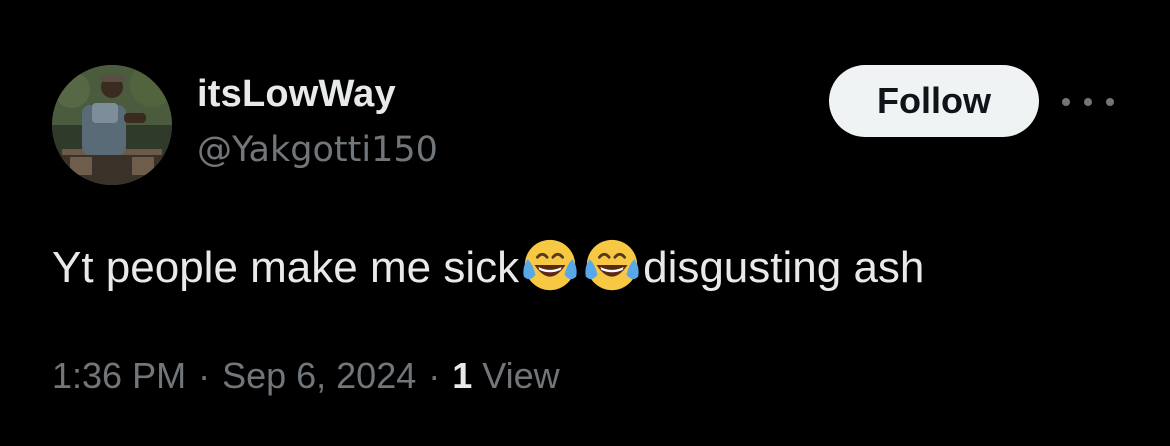 The height and width of the screenshot is (446, 1170). Describe the element at coordinates (784, 267) in the screenshot. I see `tweet-text-part2: disgusting ash` at that location.